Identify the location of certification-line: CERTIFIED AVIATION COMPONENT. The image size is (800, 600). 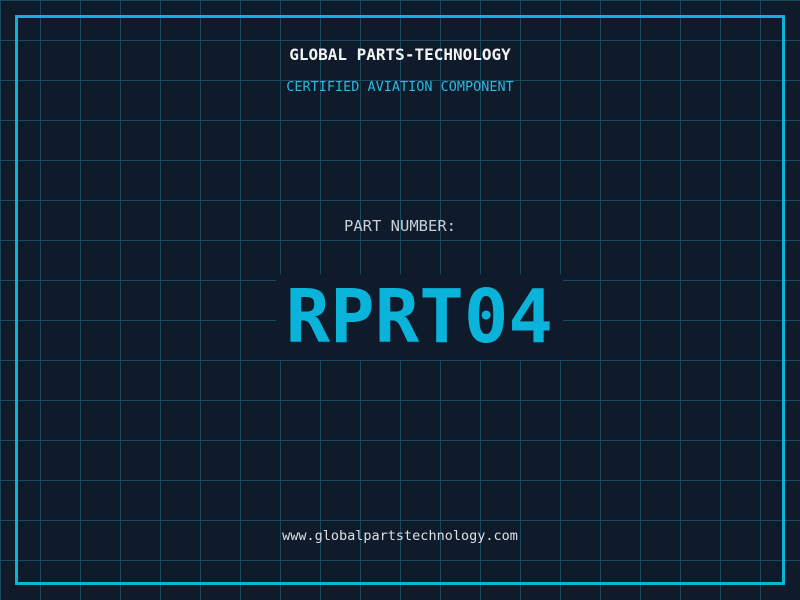
(400, 87).